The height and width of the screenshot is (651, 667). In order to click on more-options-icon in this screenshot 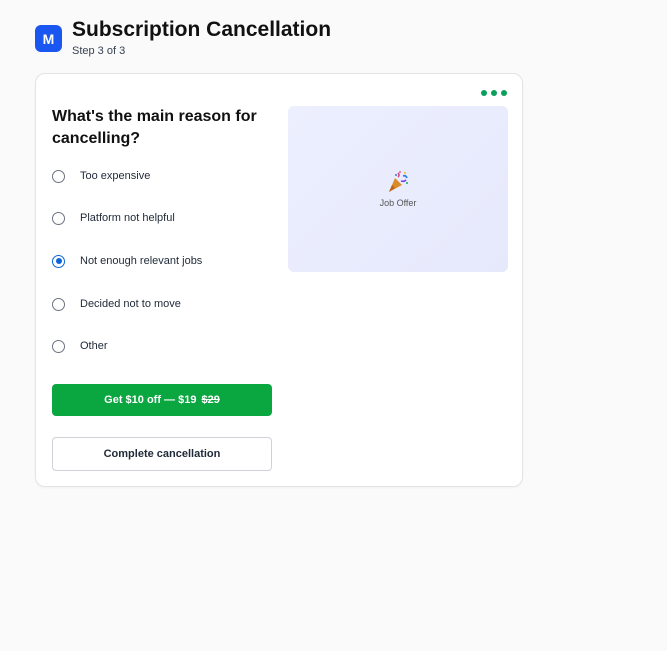, I will do `click(494, 93)`.